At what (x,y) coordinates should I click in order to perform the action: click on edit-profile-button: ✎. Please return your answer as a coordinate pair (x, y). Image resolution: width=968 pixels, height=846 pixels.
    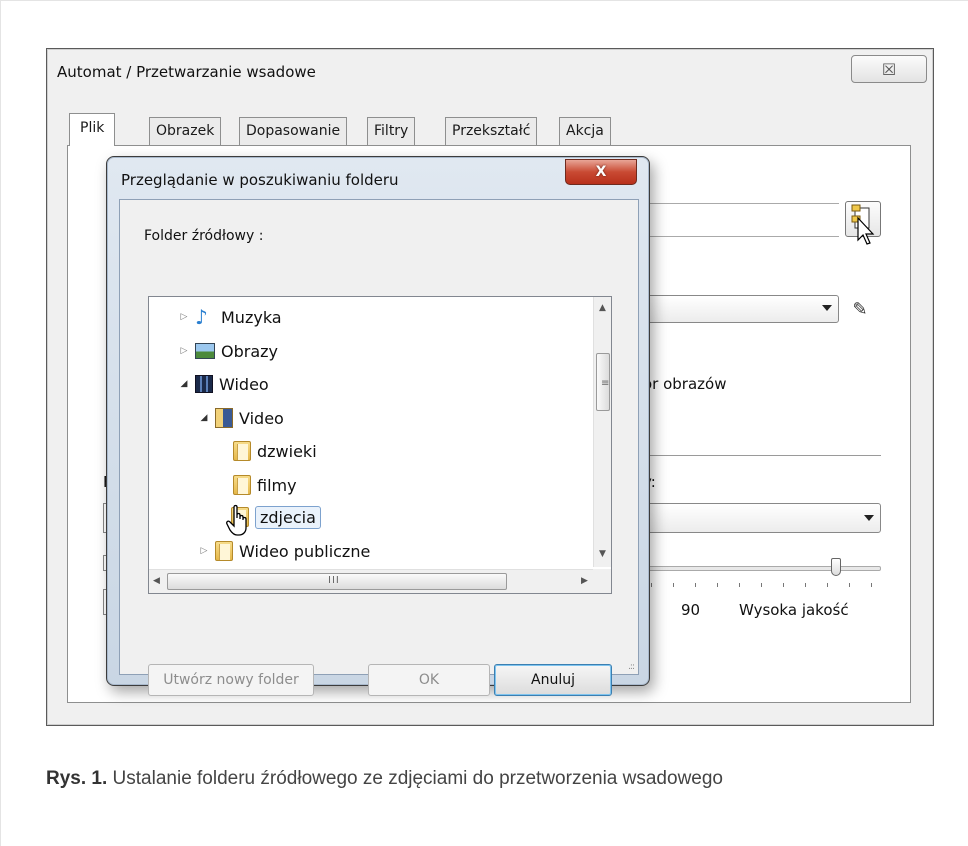
    Looking at the image, I should click on (860, 310).